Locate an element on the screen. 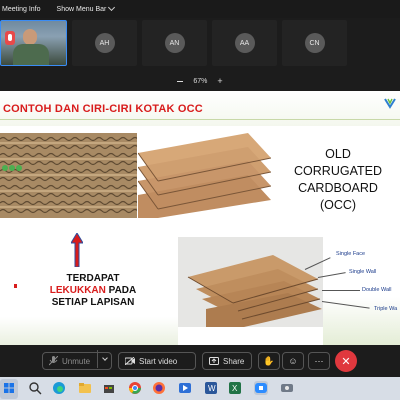  video-off-icon is located at coordinates (130, 361).